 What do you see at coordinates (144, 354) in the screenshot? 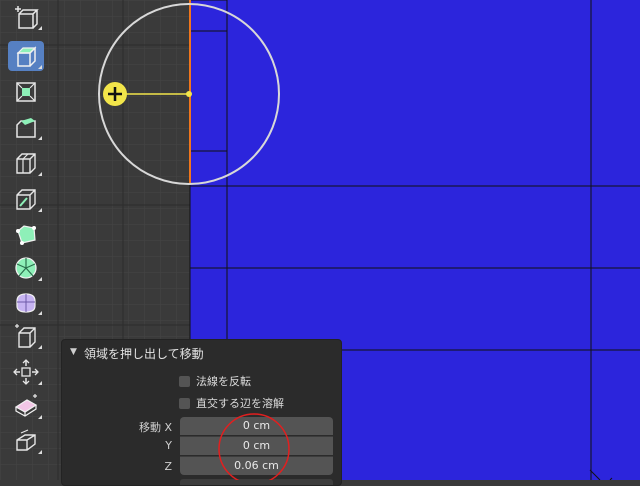
I see `operator-panel-title: 領域を押し出して移動` at bounding box center [144, 354].